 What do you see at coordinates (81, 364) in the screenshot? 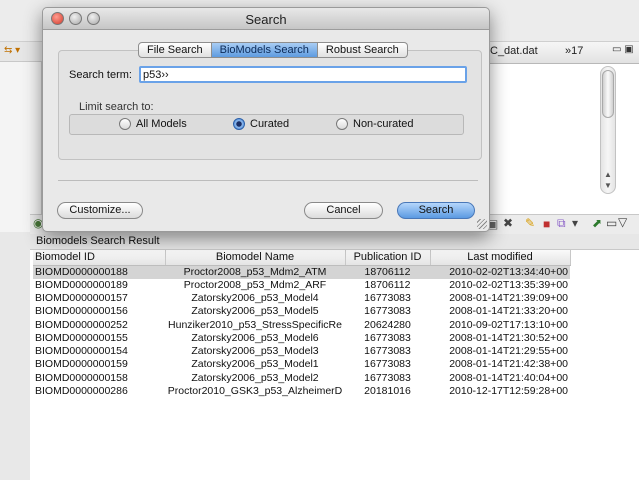
I see `cell-id: BIOMD0000000159` at bounding box center [81, 364].